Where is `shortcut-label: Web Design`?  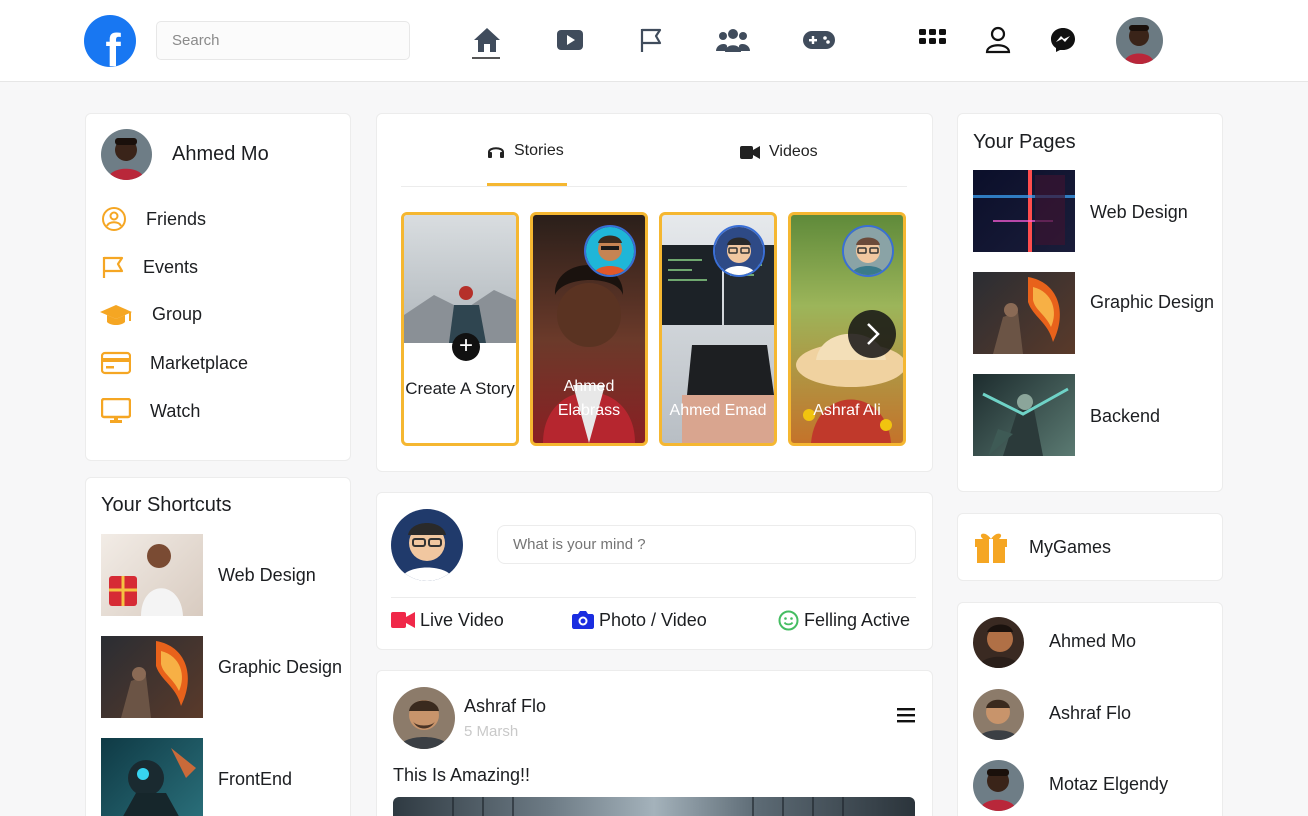 shortcut-label: Web Design is located at coordinates (267, 575).